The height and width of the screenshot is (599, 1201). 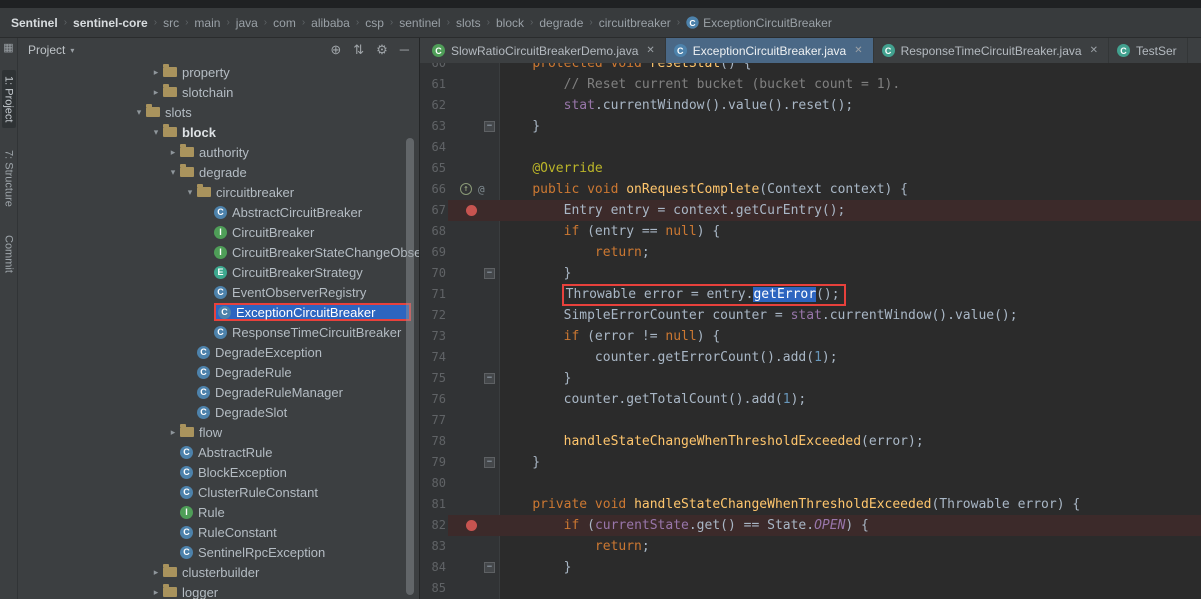 What do you see at coordinates (810, 231) in the screenshot?
I see `code-line-68: 68 if (entry == null) {` at bounding box center [810, 231].